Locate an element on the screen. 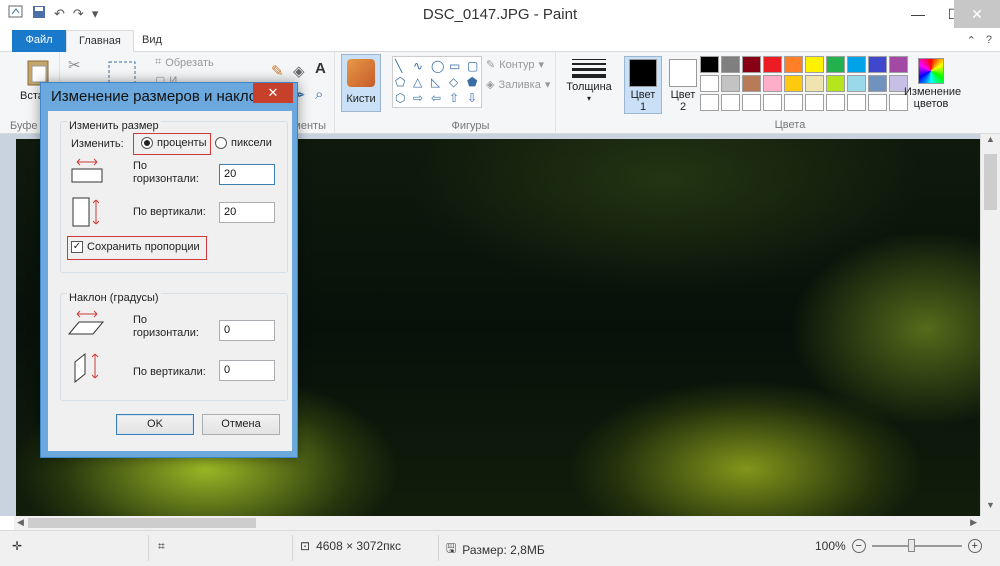 The width and height of the screenshot is (1000, 566). rounded-rect-shape-icon: ▢ is located at coordinates (475, 66).